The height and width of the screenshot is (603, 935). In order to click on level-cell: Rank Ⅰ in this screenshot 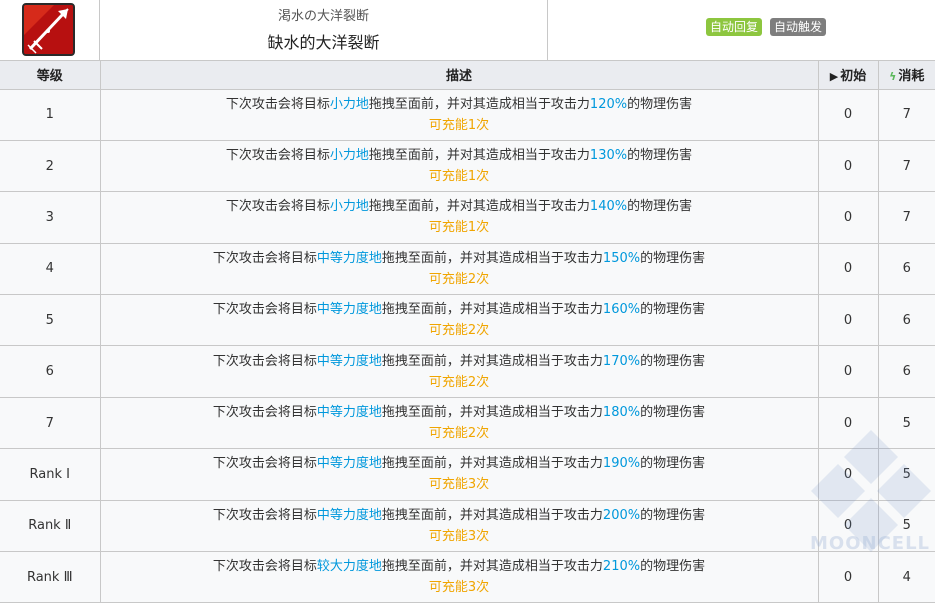, I will do `click(50, 474)`.